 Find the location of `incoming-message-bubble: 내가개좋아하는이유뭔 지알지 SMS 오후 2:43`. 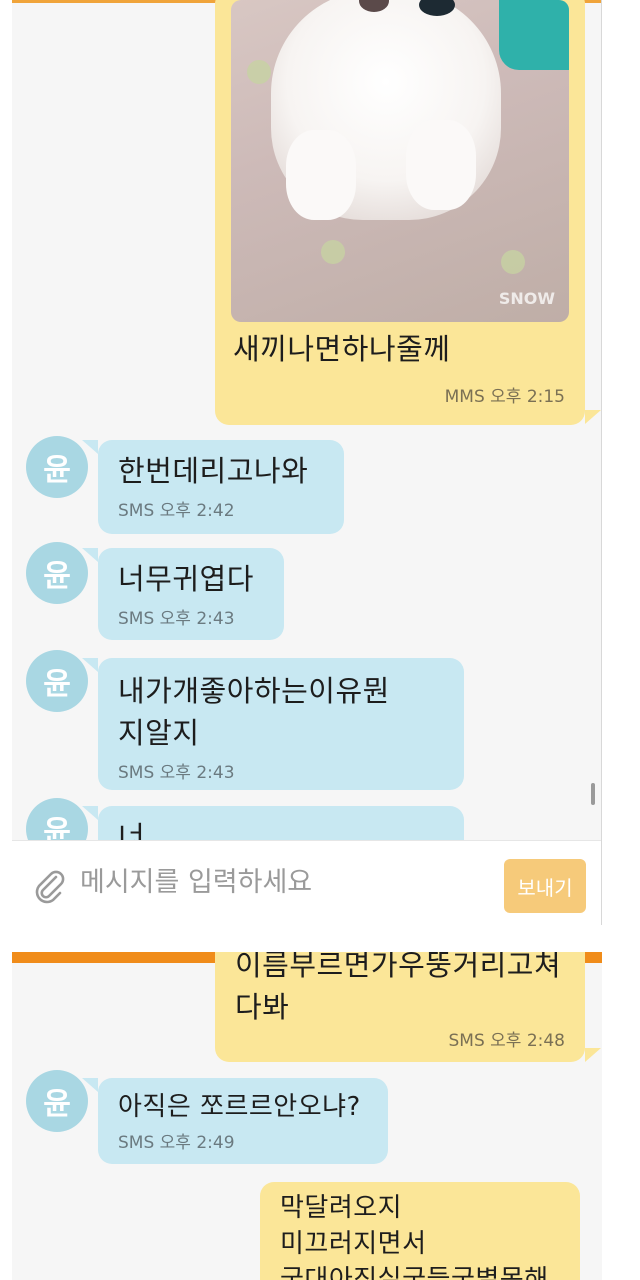

incoming-message-bubble: 내가개좋아하는이유뭔 지알지 SMS 오후 2:43 is located at coordinates (281, 724).